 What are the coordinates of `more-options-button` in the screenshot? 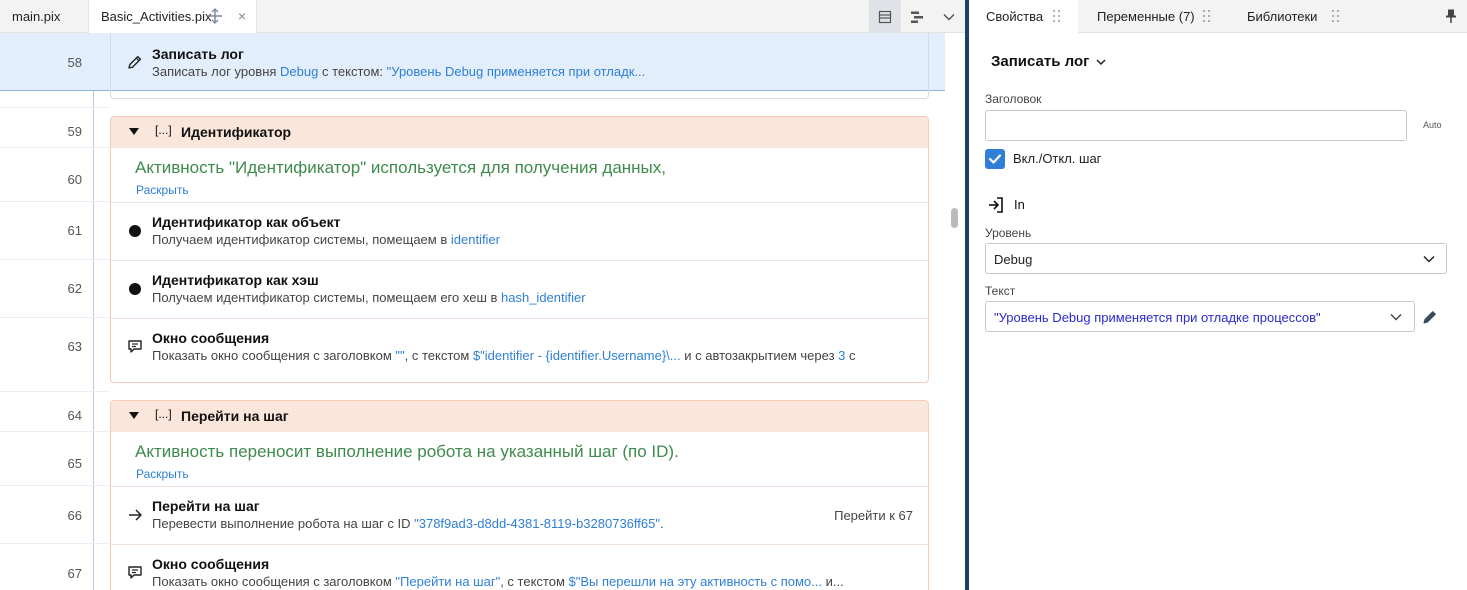 It's located at (949, 16).